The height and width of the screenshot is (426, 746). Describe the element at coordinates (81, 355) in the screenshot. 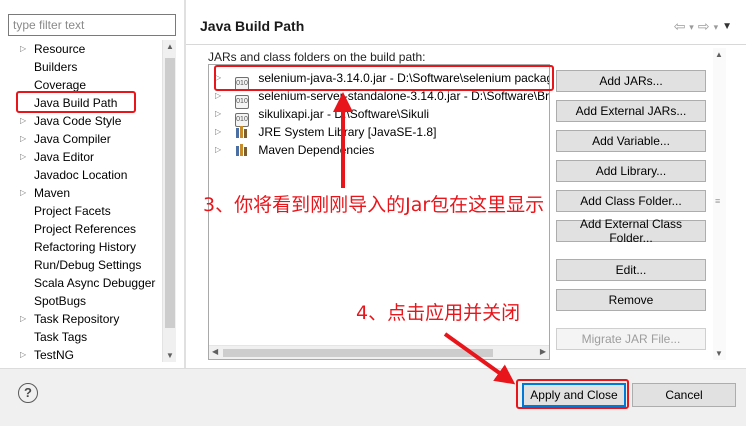

I see `sidebar-item-testng: ▷ TestNG` at that location.